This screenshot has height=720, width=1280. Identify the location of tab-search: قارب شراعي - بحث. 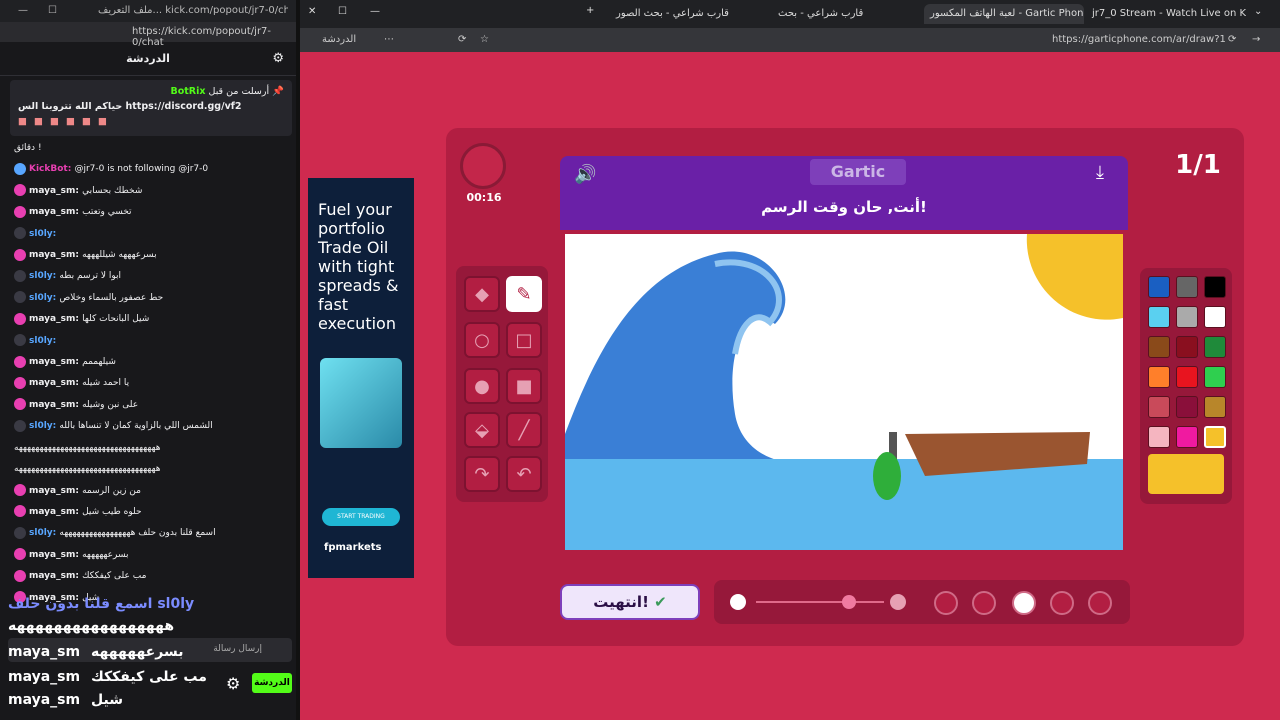
(847, 14).